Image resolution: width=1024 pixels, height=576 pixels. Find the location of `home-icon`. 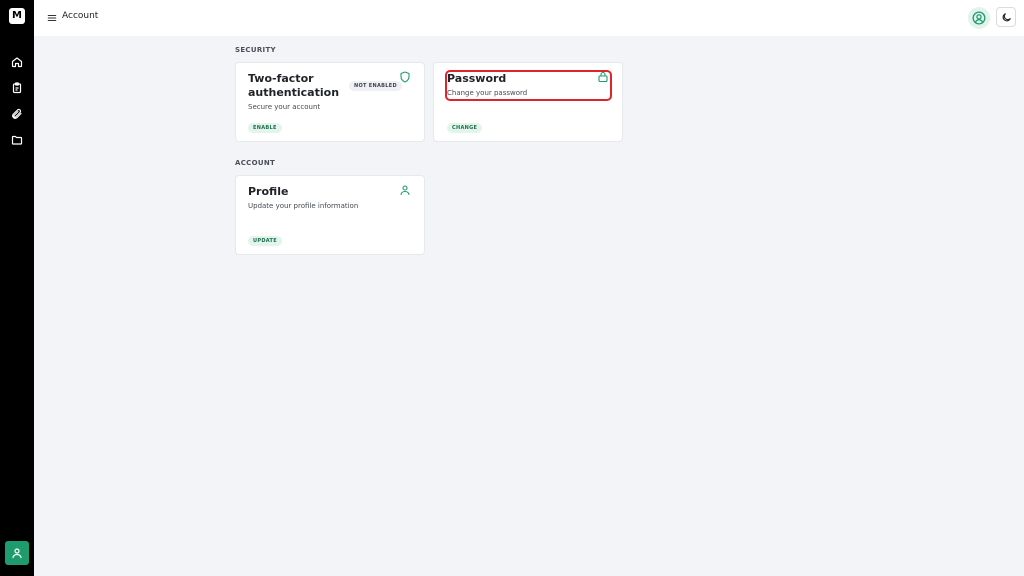

home-icon is located at coordinates (17, 62).